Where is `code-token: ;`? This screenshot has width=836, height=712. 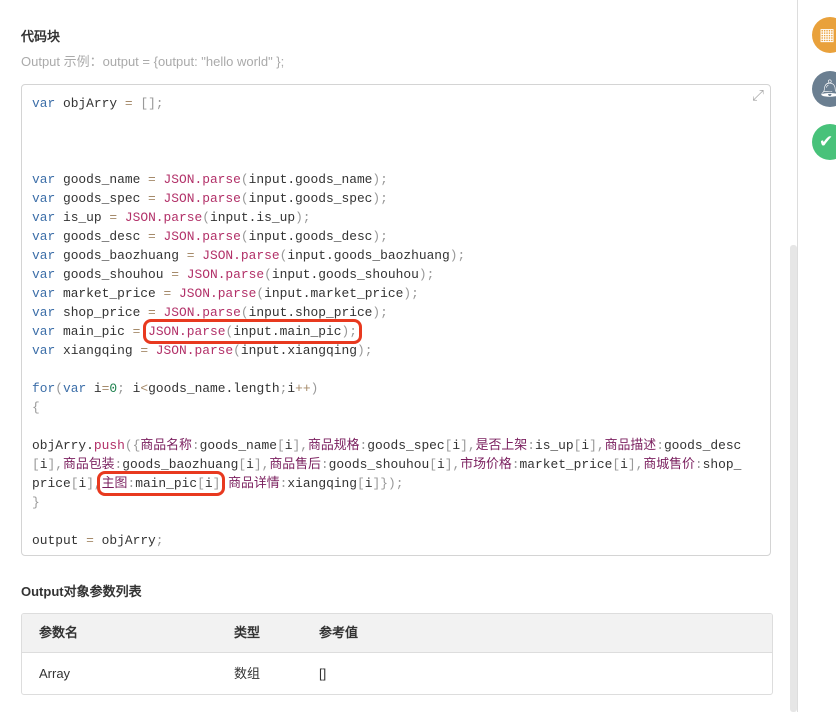
code-token: ; is located at coordinates (121, 388).